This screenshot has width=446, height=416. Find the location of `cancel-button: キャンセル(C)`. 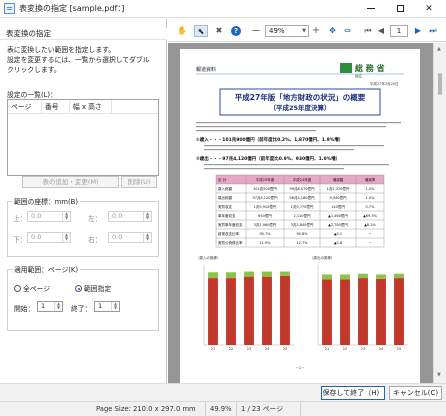

cancel-button: キャンセル(C) is located at coordinates (415, 393).